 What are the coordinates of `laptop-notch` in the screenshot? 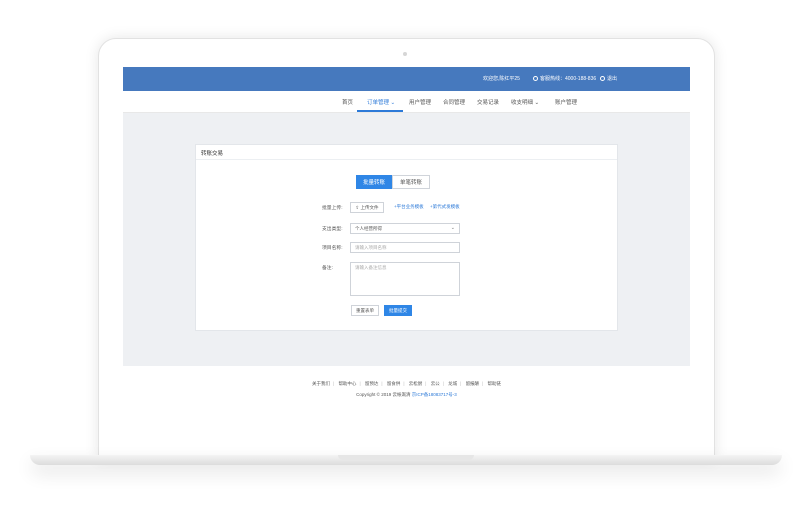 It's located at (406, 457).